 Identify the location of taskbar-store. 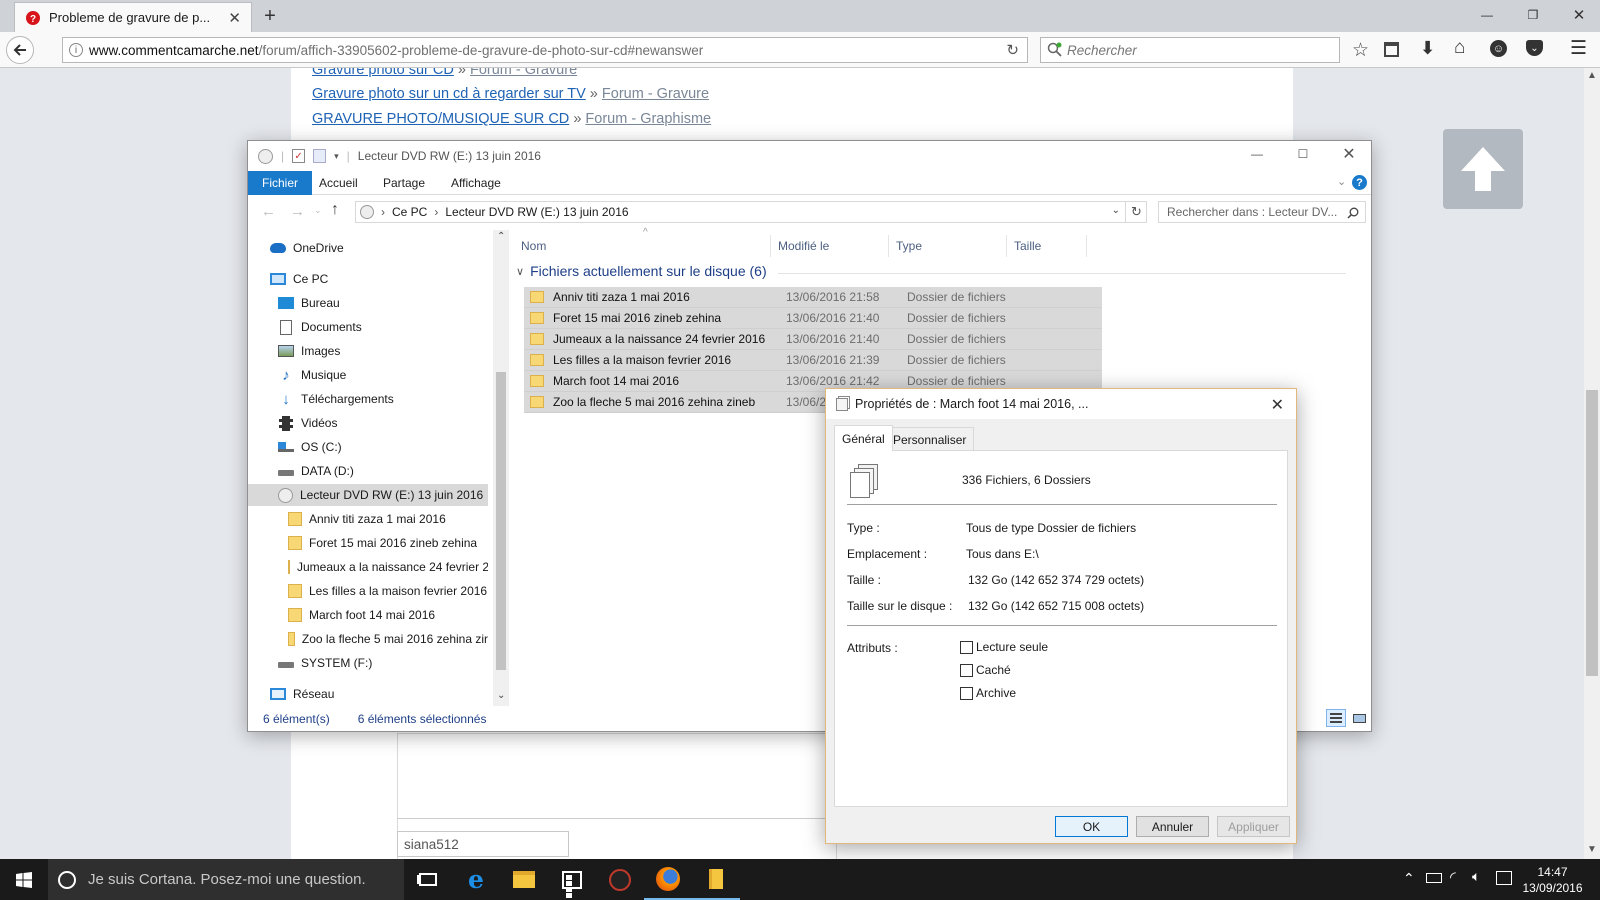
(572, 879).